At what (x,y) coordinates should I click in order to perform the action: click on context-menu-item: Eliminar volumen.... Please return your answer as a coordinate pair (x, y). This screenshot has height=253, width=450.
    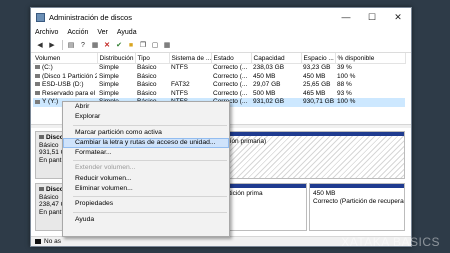
    Looking at the image, I should click on (146, 189).